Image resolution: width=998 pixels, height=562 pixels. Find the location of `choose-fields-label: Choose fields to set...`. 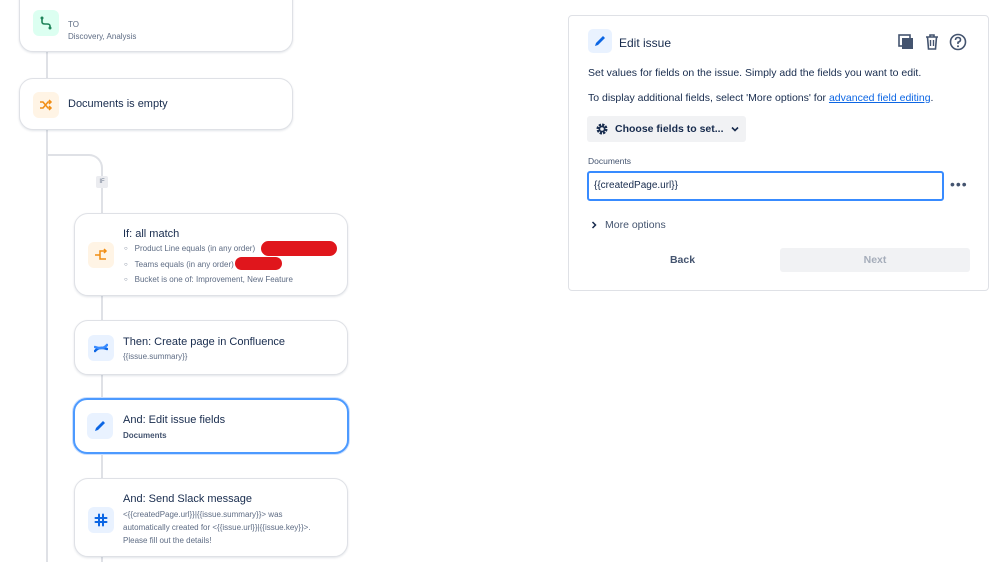

choose-fields-label: Choose fields to set... is located at coordinates (669, 129).